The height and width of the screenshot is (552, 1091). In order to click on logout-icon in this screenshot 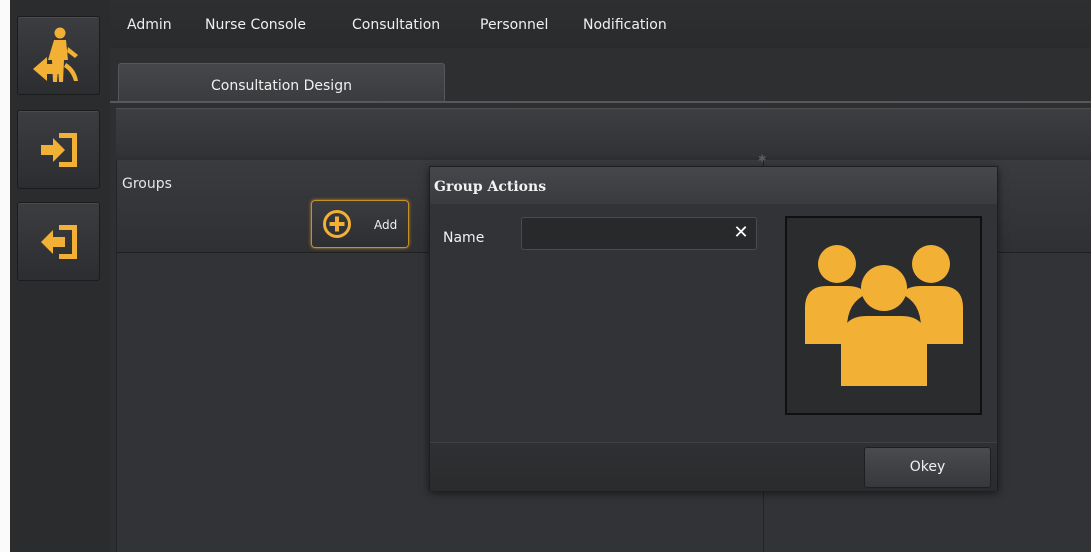, I will do `click(58, 241)`.